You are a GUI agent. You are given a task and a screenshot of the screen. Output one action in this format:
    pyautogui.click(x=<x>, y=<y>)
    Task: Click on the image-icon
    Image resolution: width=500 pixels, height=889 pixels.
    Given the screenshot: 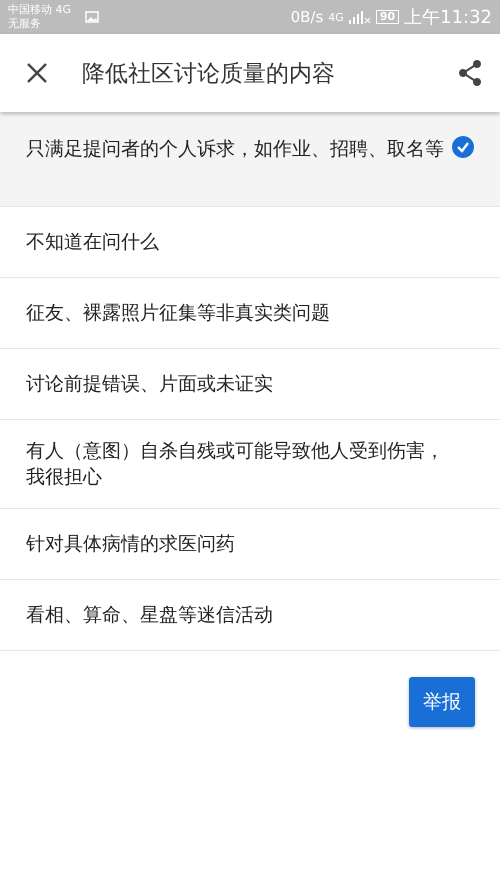 What is the action you would take?
    pyautogui.click(x=92, y=17)
    